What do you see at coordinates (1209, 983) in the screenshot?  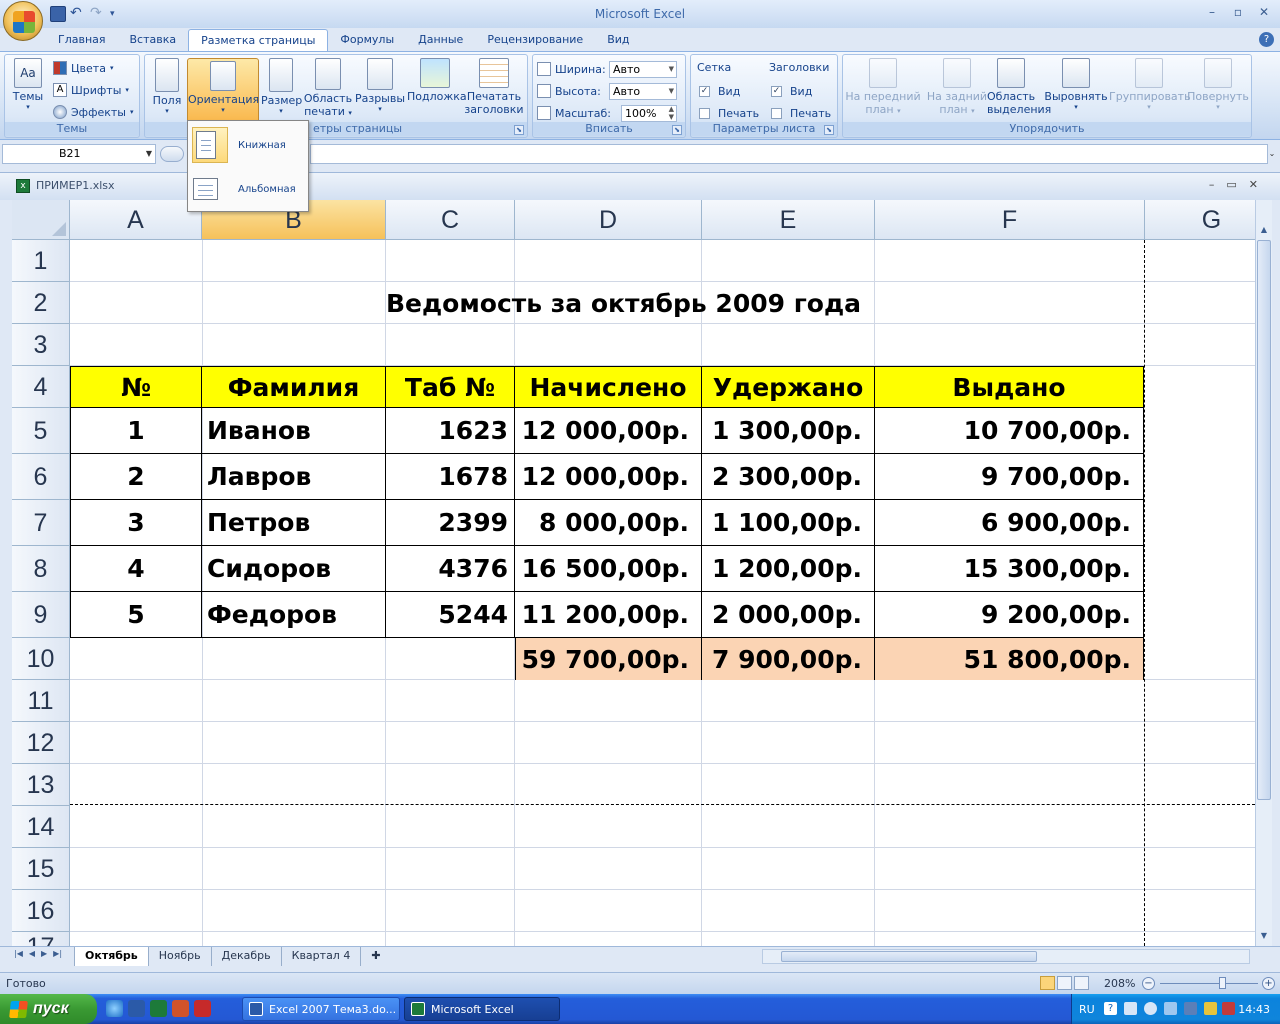 I see `zoom-slider-track` at bounding box center [1209, 983].